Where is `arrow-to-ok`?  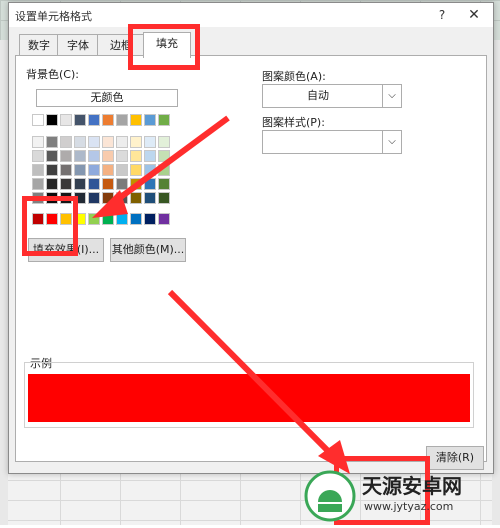
arrow-to-ok is located at coordinates (252, 375).